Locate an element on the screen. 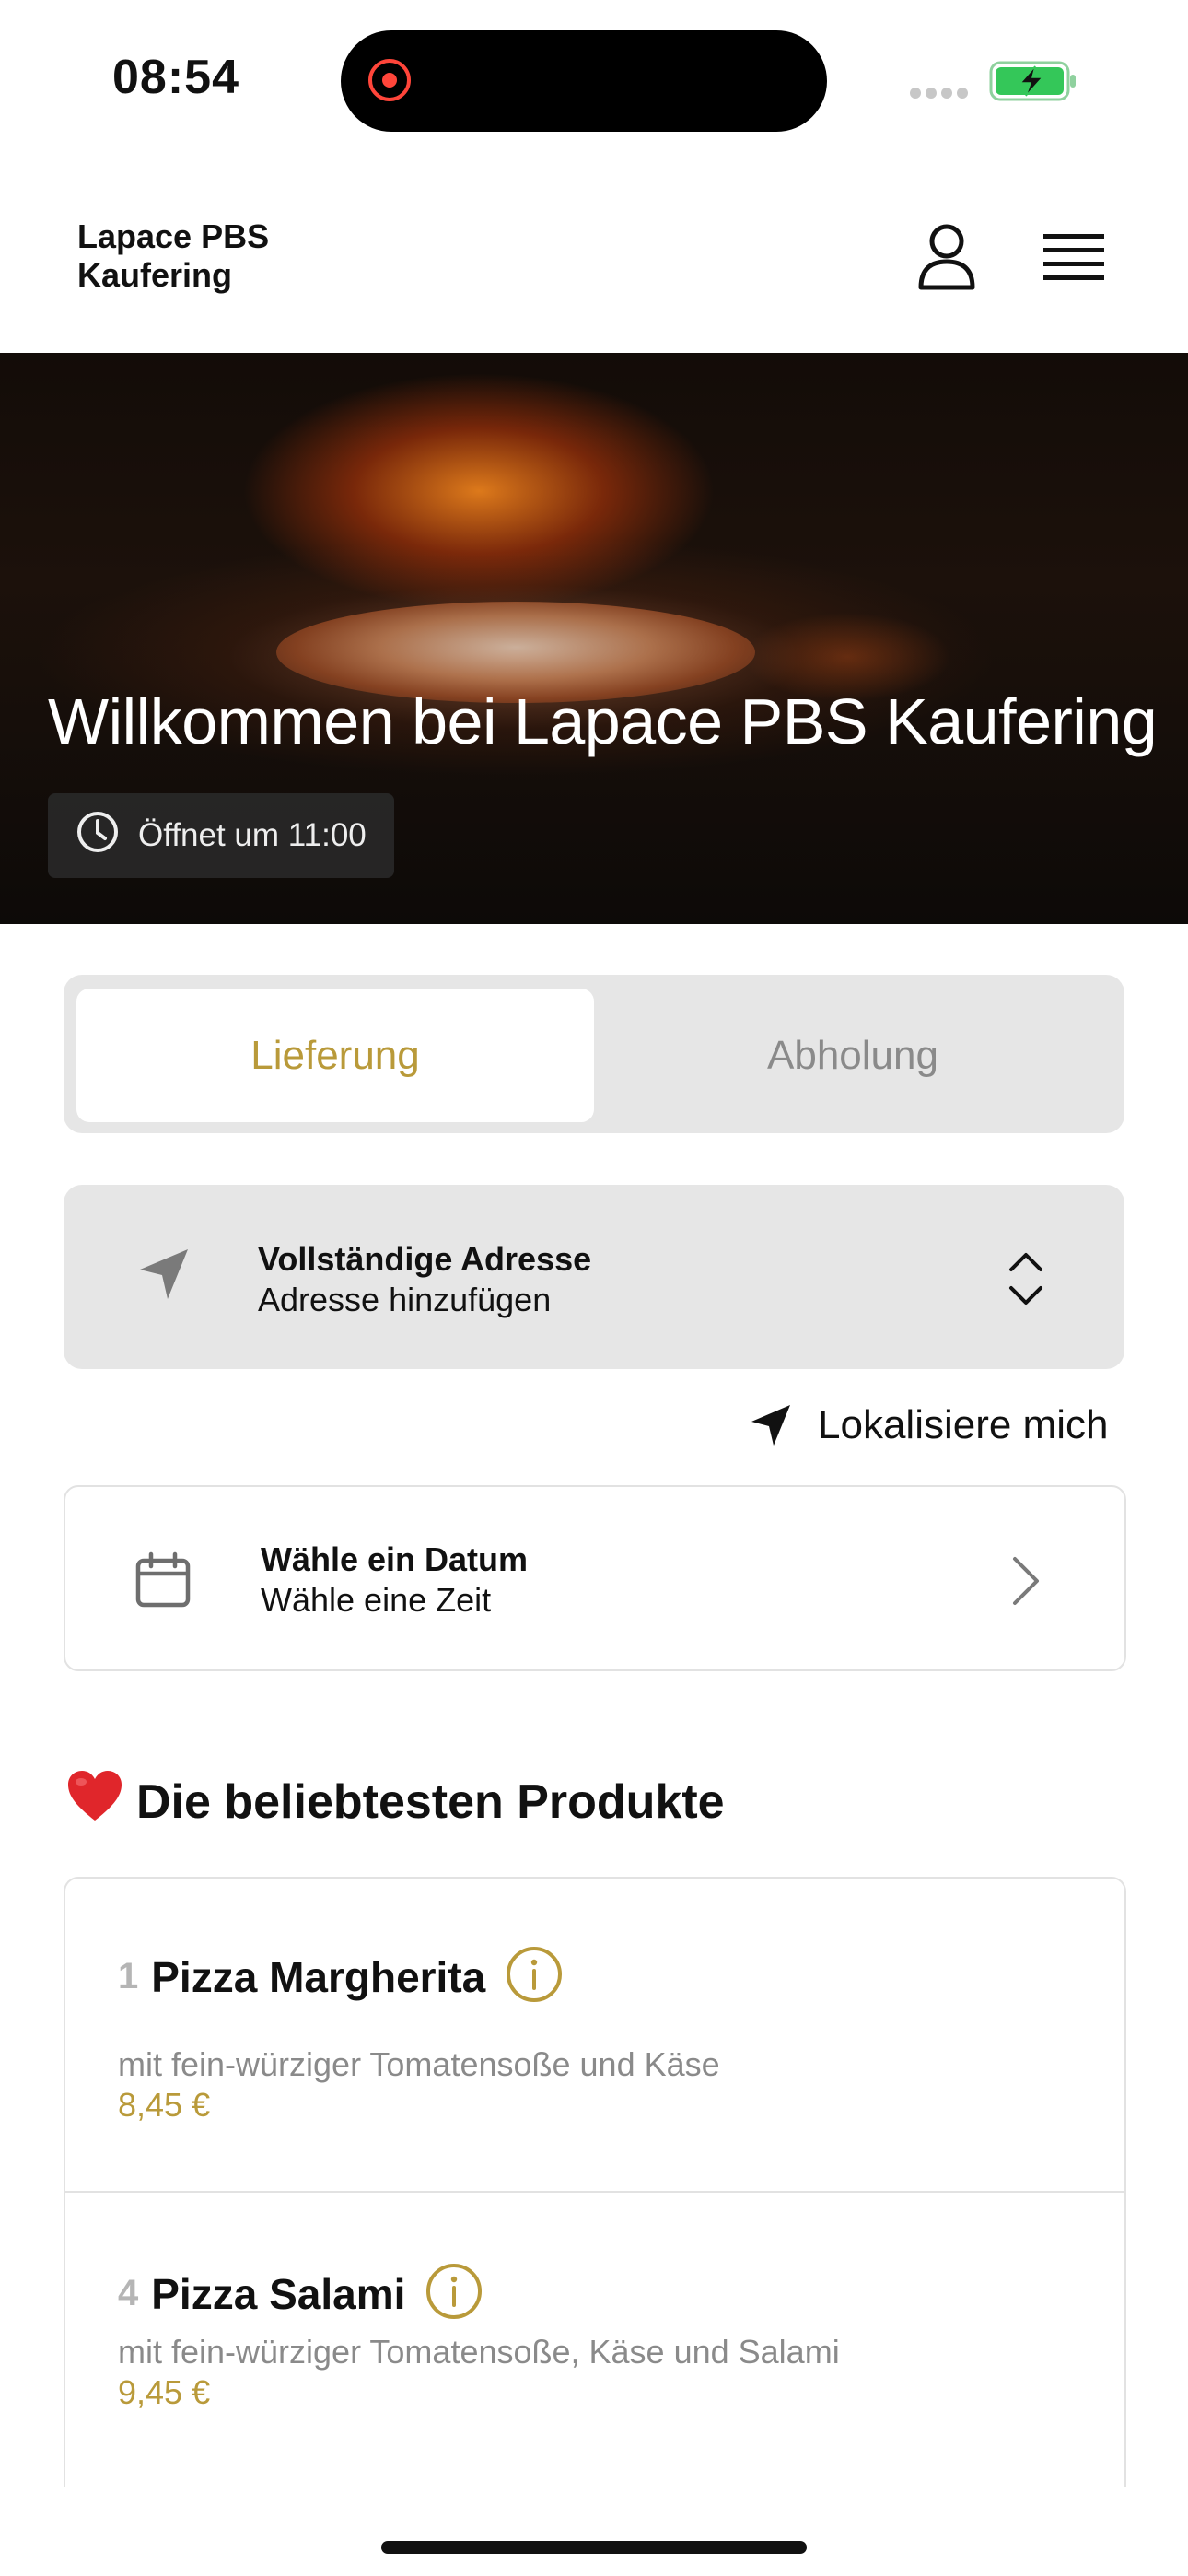 The image size is (1188, 2576). signal-icon is located at coordinates (941, 95).